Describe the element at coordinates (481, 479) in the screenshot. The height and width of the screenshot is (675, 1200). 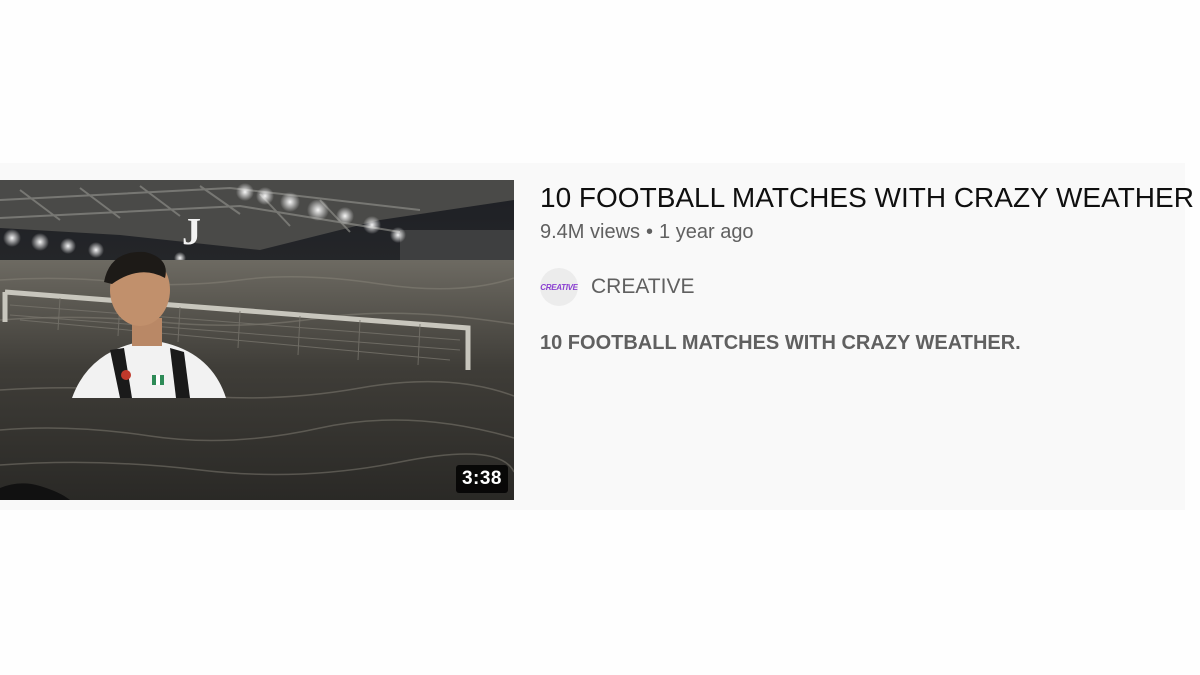
I see `video-duration-badge: 3:38` at that location.